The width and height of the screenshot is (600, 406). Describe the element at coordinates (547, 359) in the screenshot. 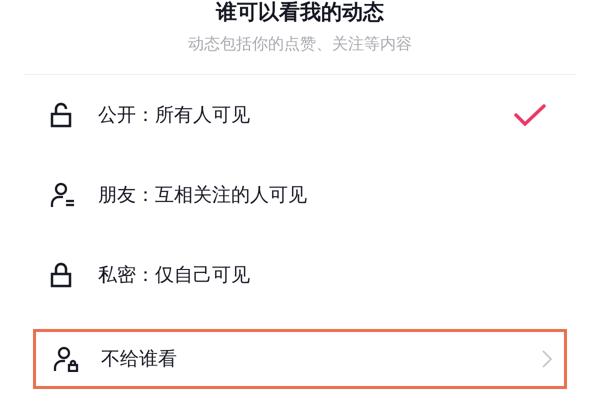

I see `chevron-right-icon` at that location.